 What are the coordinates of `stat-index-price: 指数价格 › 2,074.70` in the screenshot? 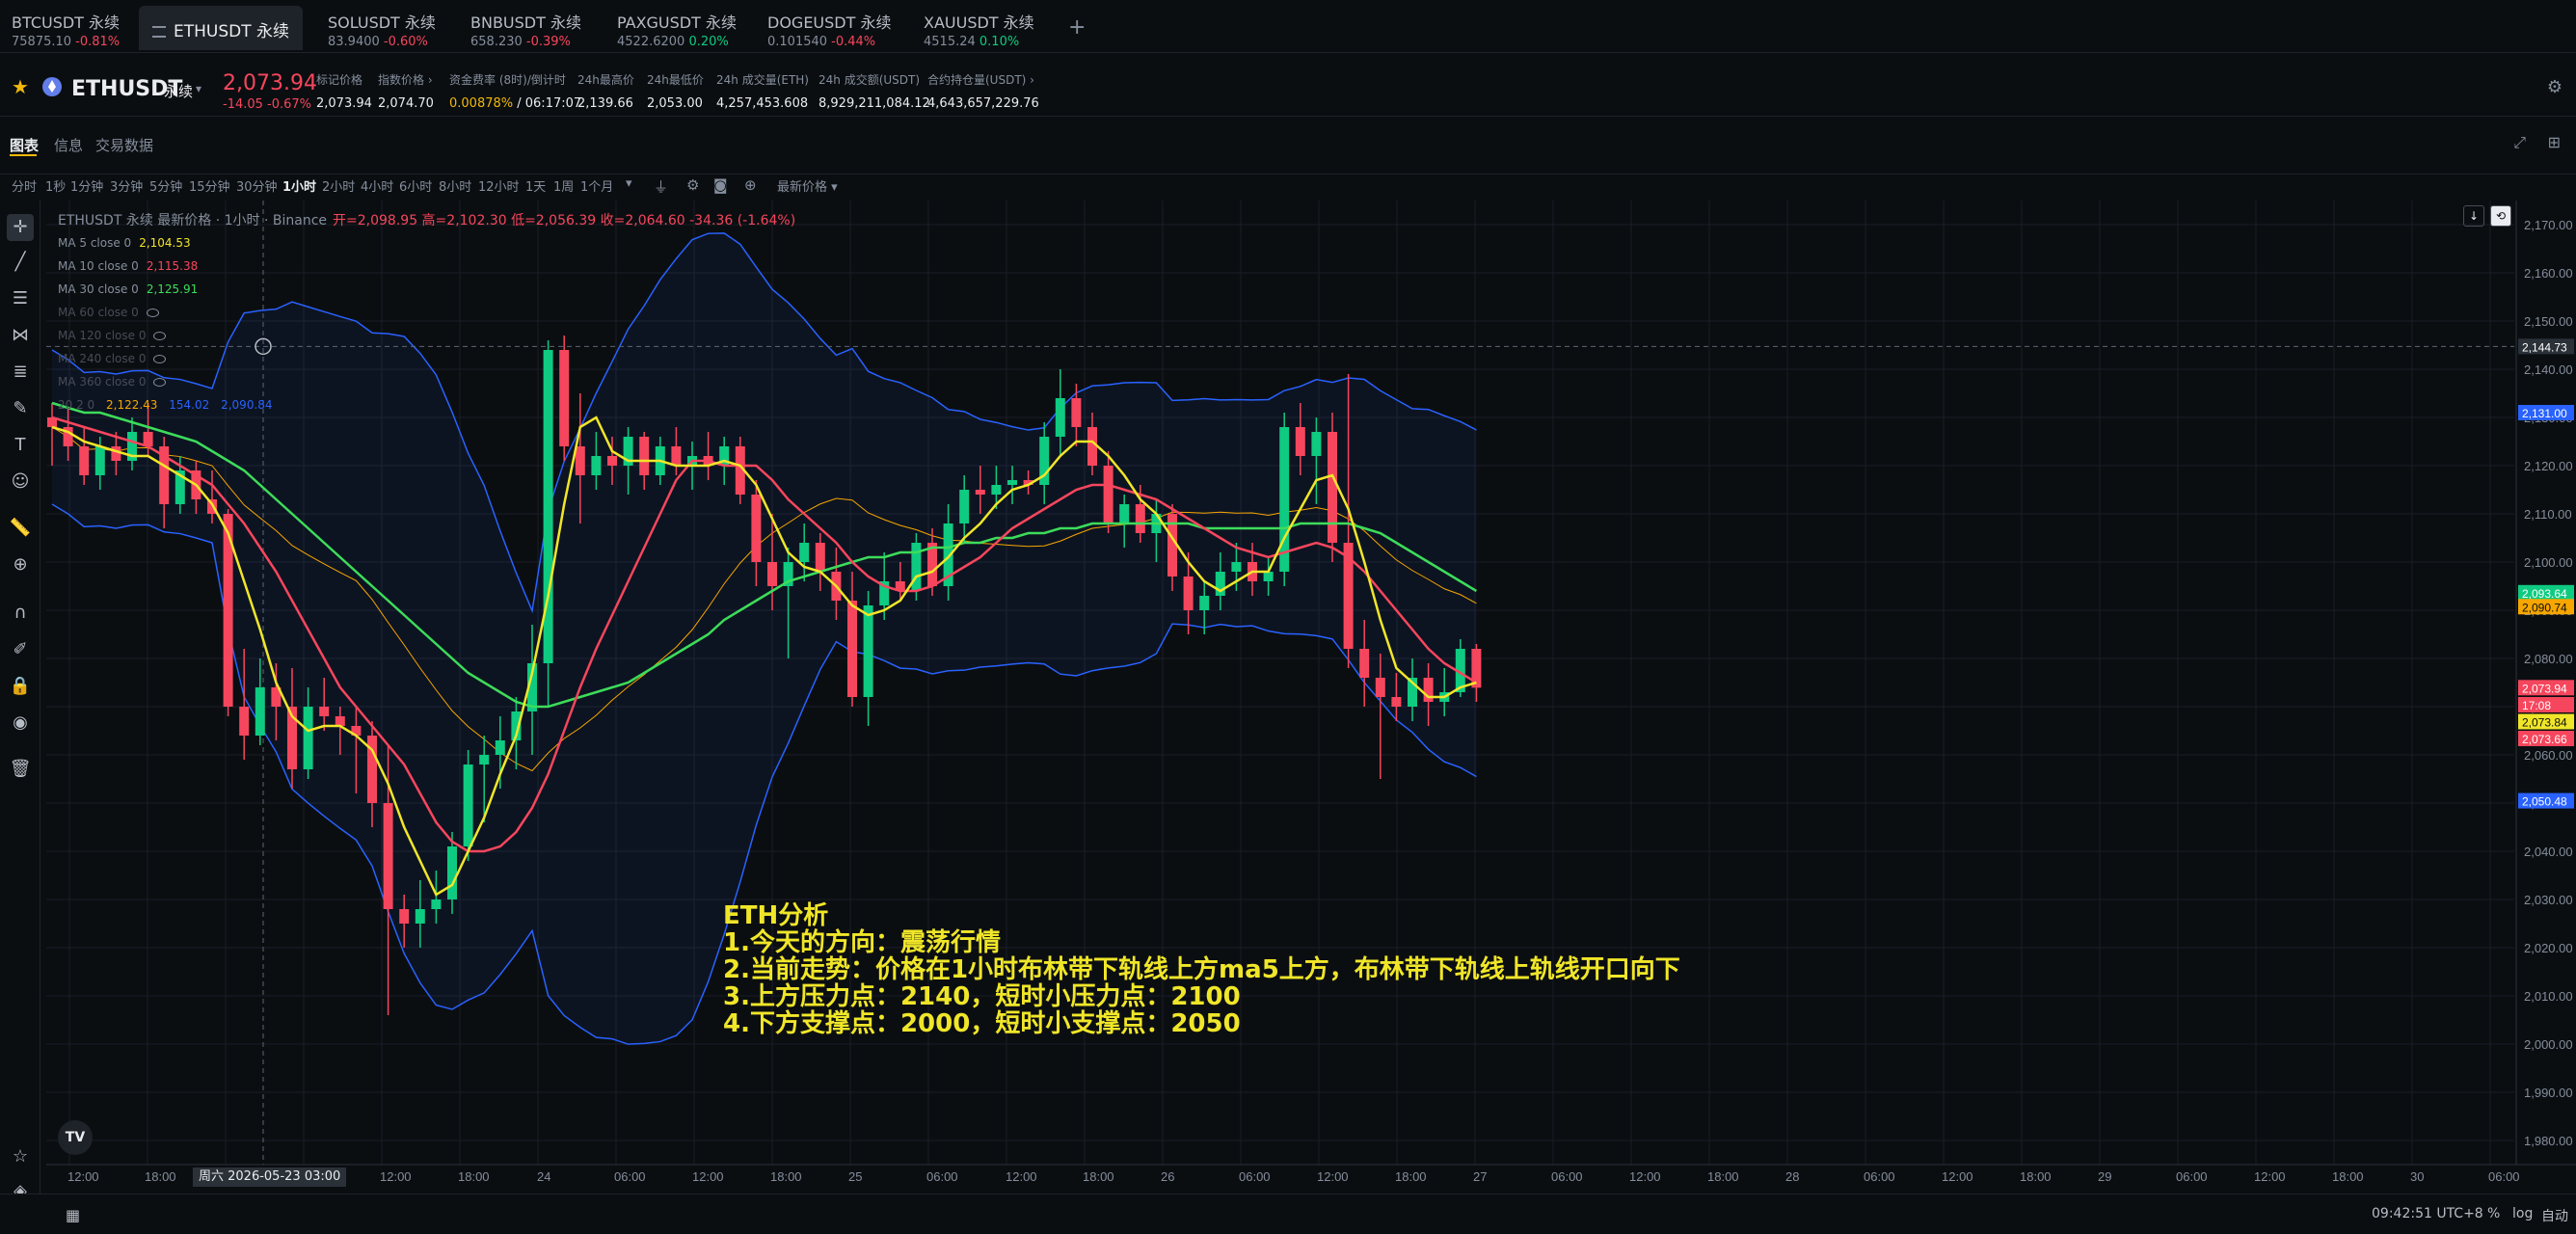 It's located at (406, 91).